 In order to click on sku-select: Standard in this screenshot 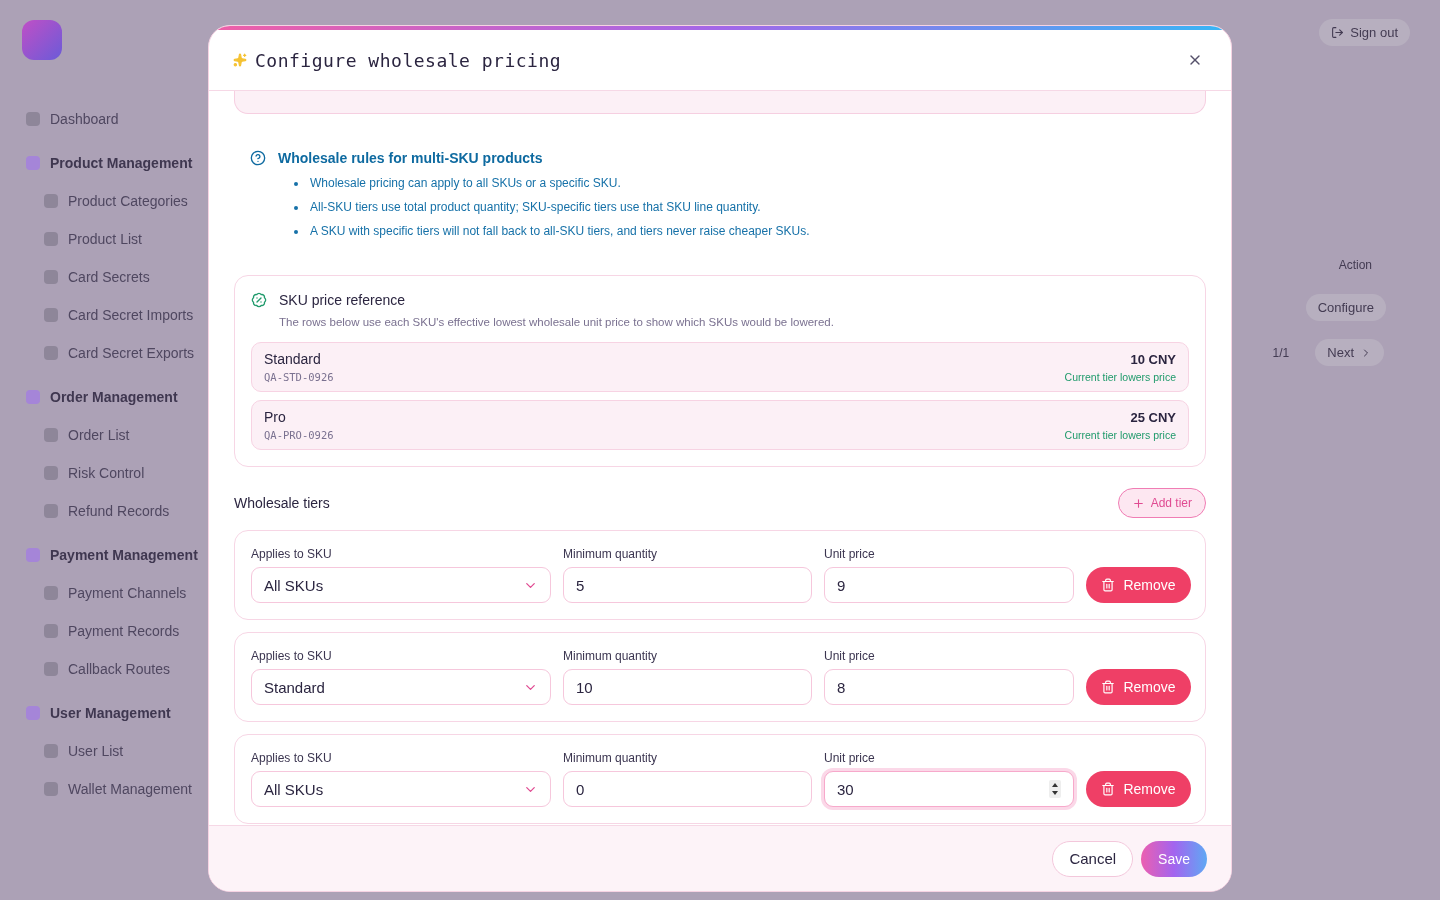, I will do `click(401, 687)`.